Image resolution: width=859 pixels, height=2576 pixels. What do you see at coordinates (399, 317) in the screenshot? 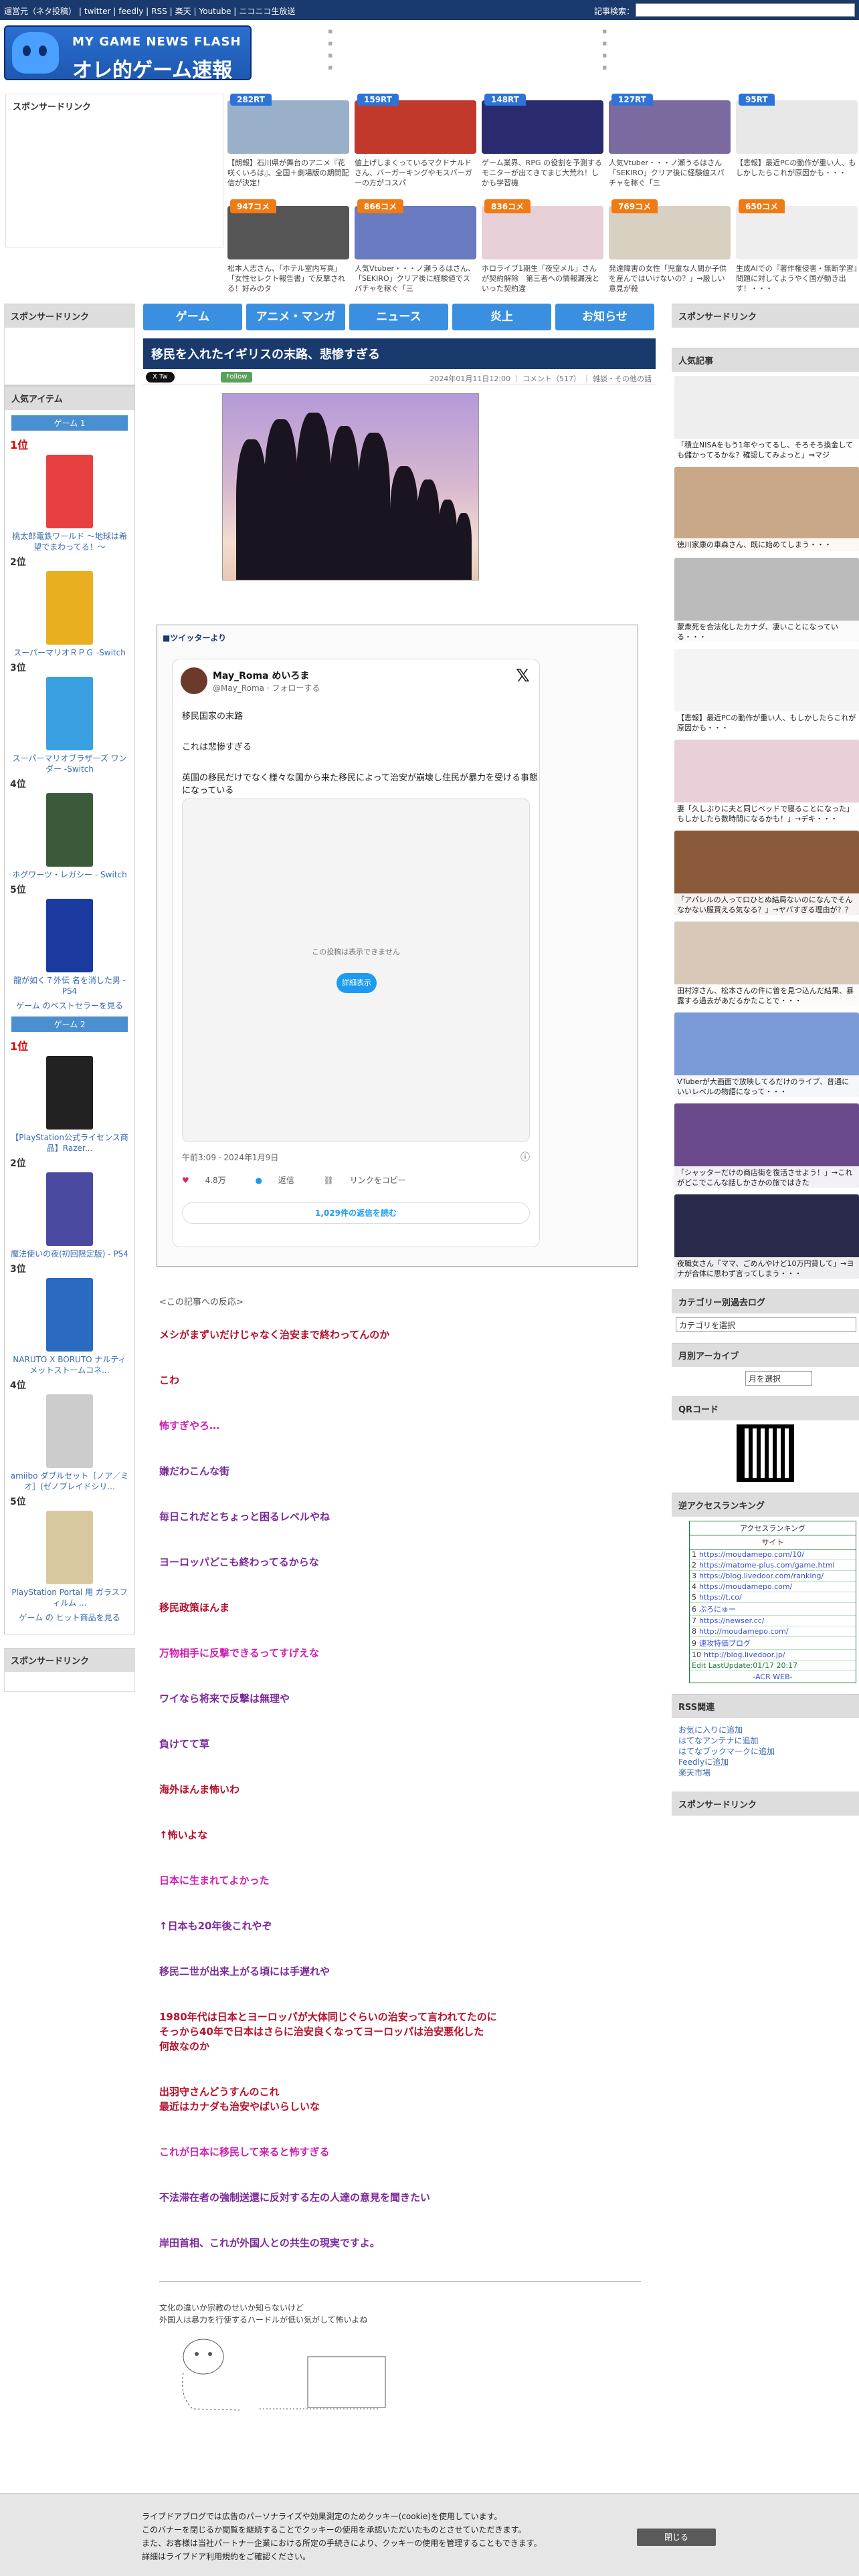
I see `nav-tab: ニュース` at bounding box center [399, 317].